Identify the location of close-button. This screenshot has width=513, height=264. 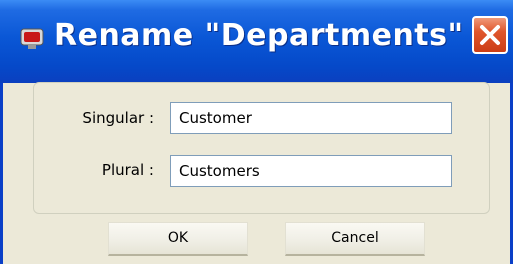
(490, 35).